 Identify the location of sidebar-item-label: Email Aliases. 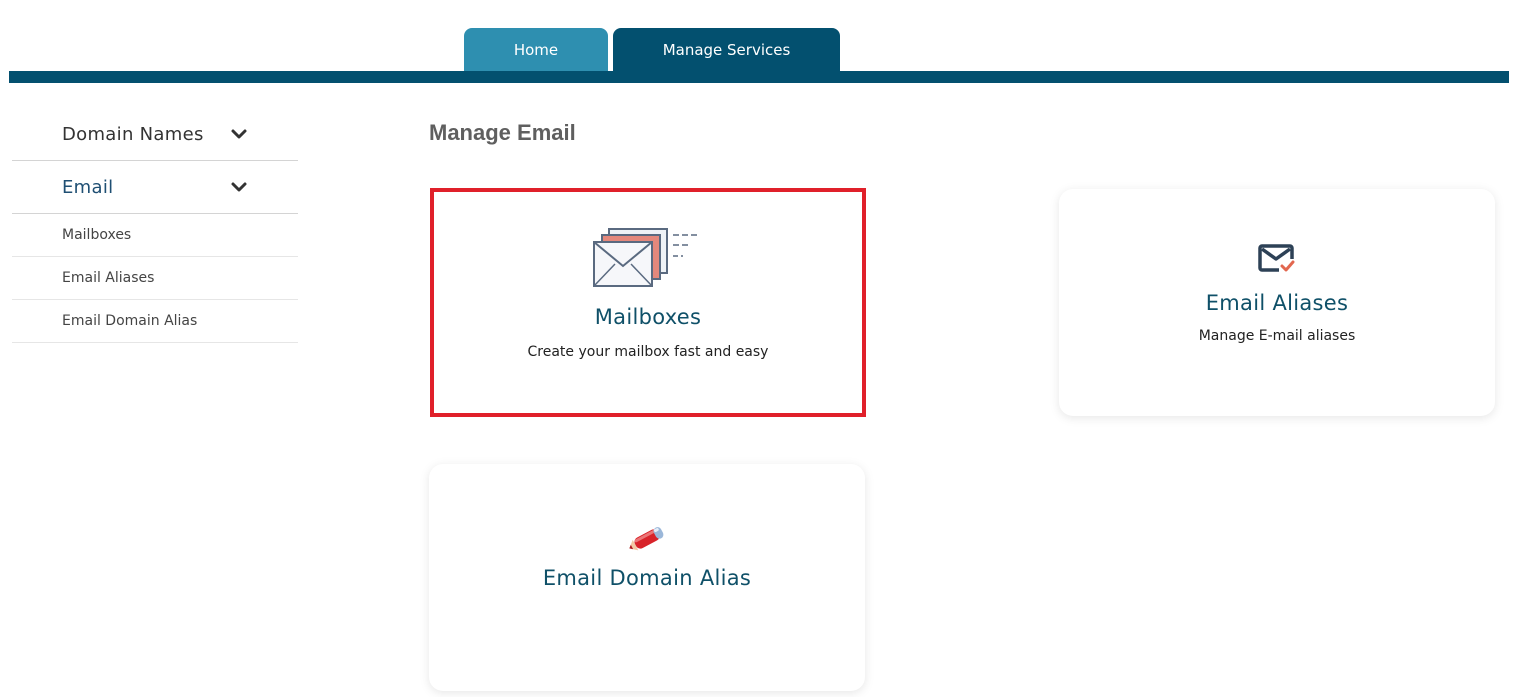
(108, 278).